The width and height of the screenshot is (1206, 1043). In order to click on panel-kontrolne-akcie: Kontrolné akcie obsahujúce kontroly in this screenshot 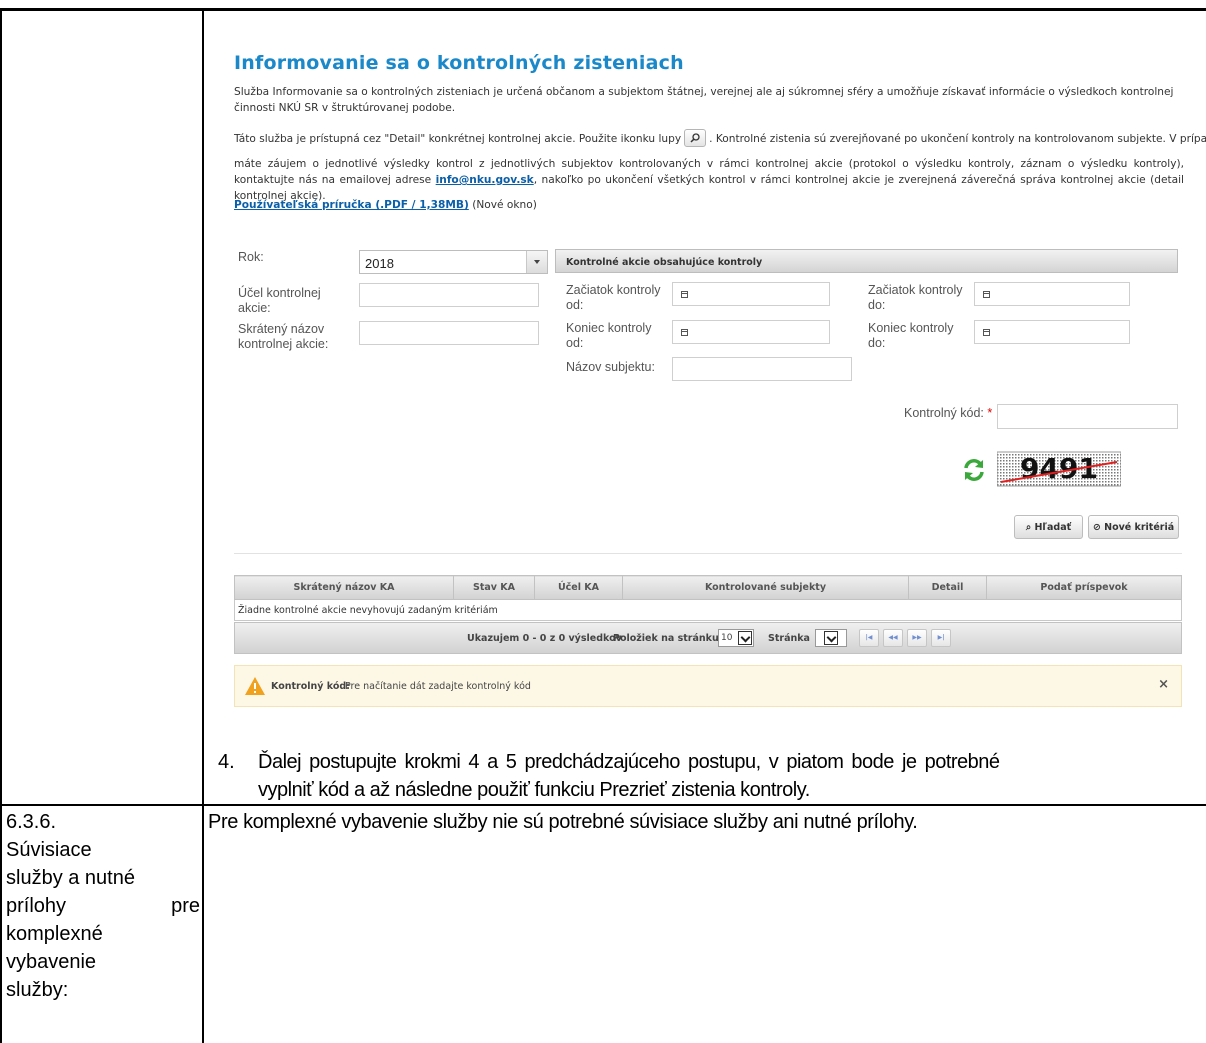, I will do `click(866, 261)`.